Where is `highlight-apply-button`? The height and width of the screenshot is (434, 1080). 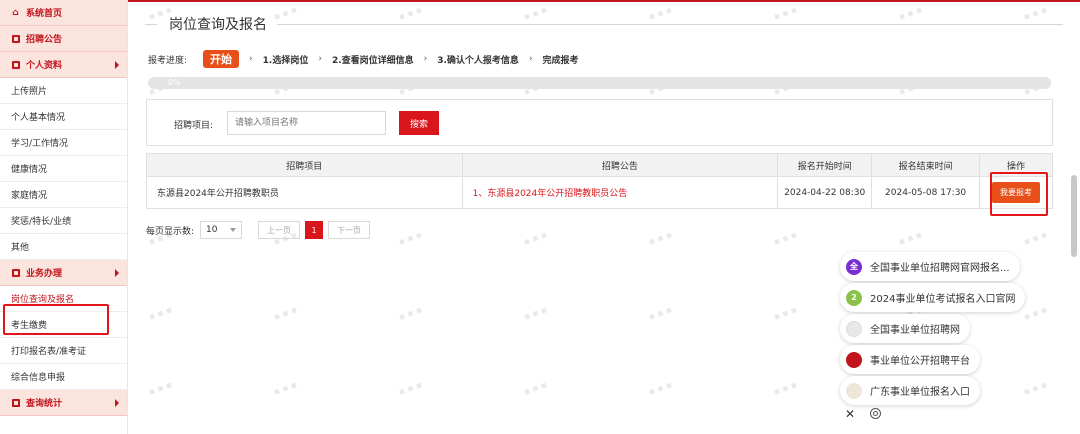 highlight-apply-button is located at coordinates (1019, 194).